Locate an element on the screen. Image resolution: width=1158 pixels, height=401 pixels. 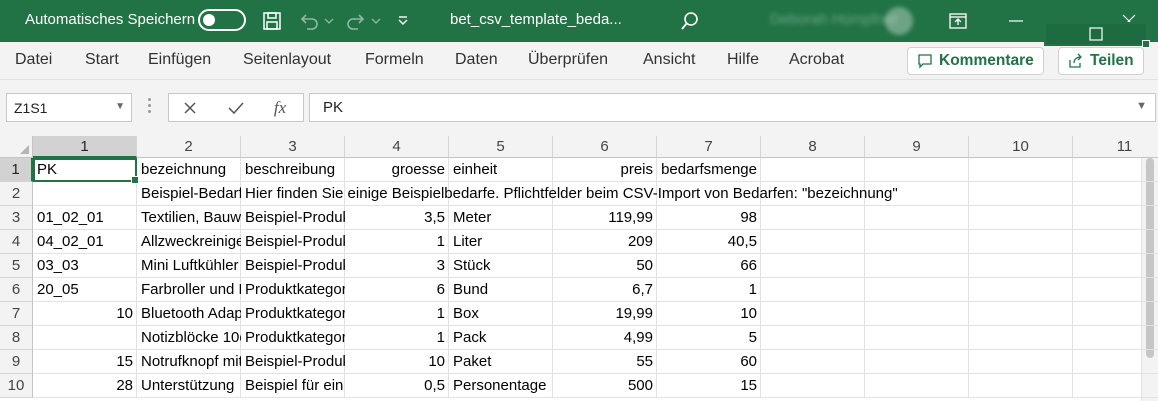
minimize-icon is located at coordinates (1016, 21).